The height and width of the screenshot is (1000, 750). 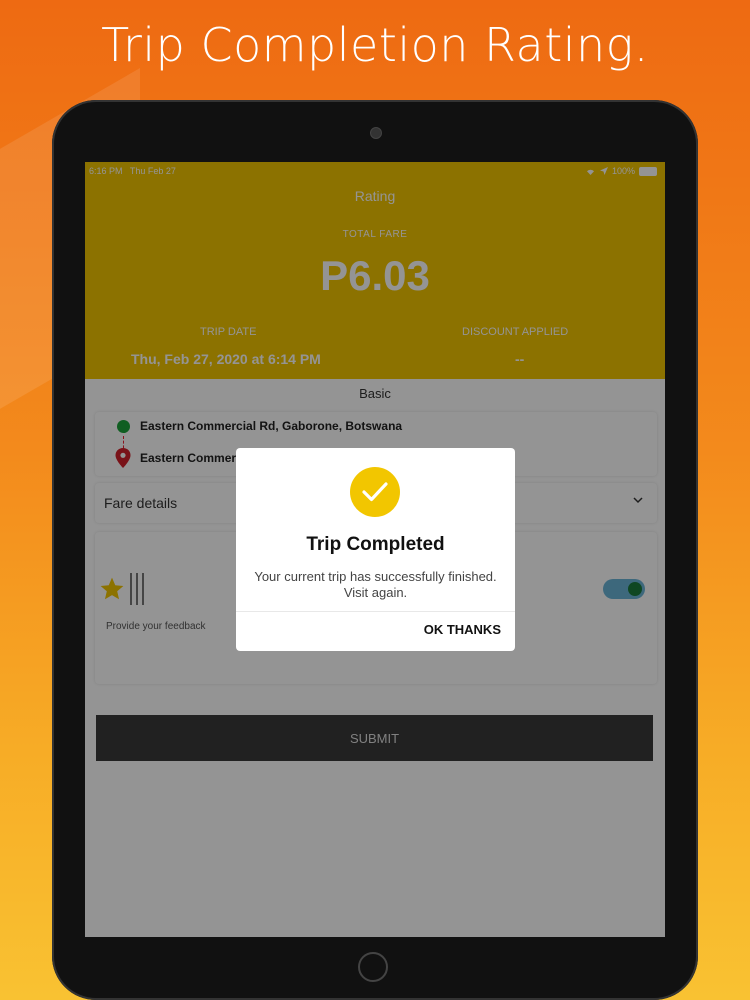 I want to click on ok-thanks-button: OK THANKS, so click(x=462, y=629).